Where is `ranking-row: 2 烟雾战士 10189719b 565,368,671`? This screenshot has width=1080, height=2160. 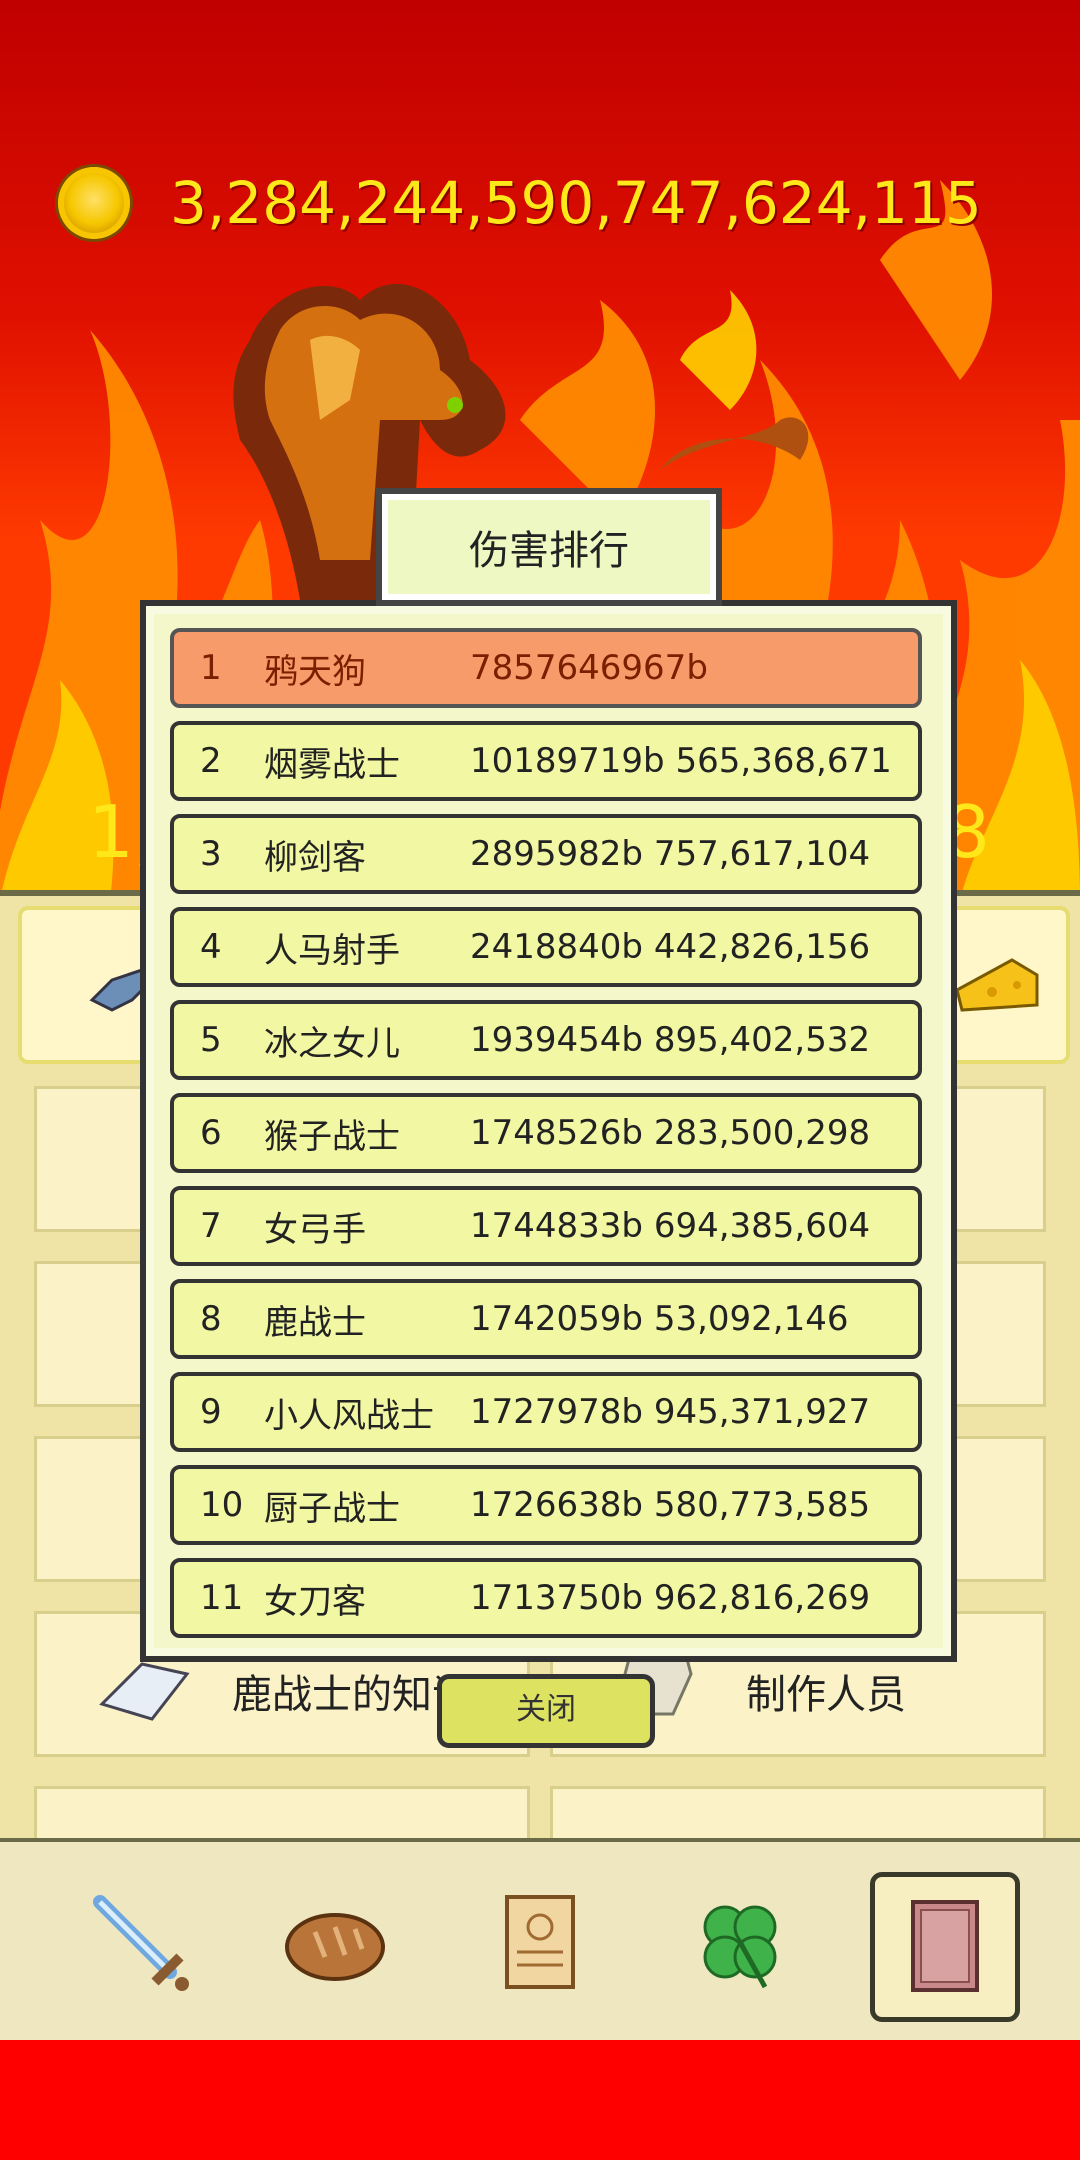
ranking-row: 2 烟雾战士 10189719b 565,368,671 is located at coordinates (546, 761).